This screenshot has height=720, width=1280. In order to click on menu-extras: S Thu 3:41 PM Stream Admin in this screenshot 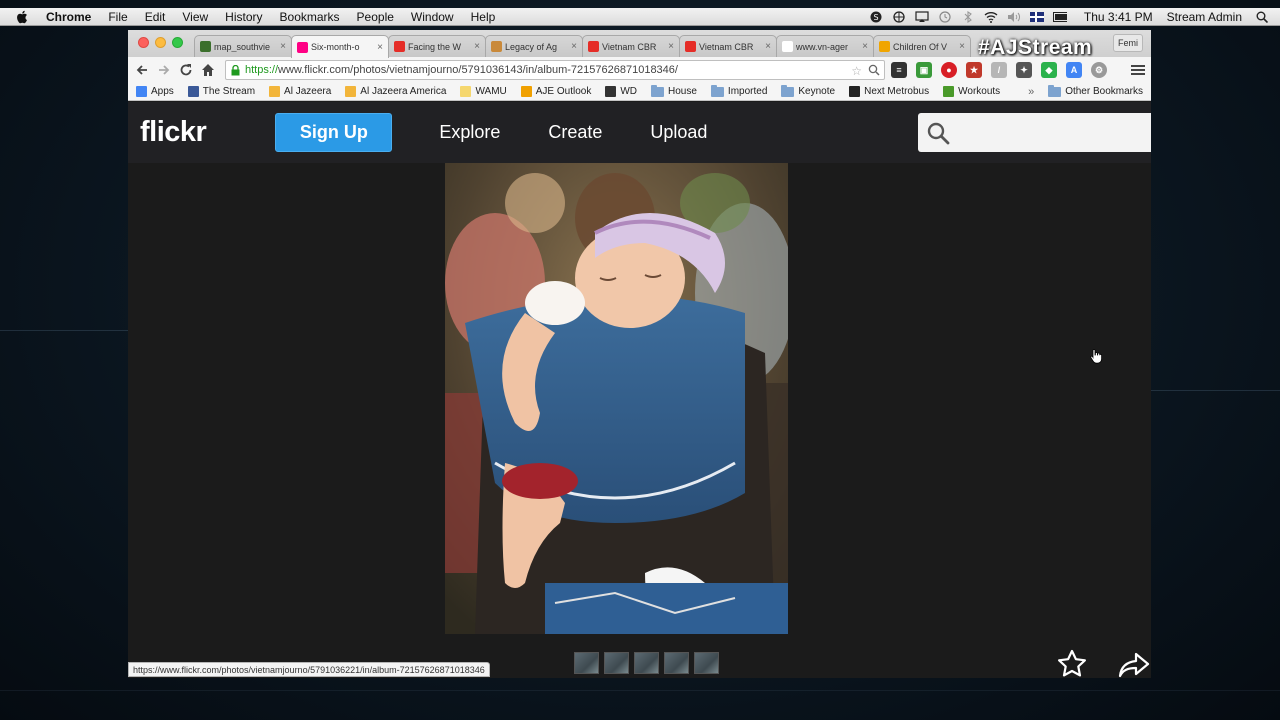, I will do `click(1074, 17)`.